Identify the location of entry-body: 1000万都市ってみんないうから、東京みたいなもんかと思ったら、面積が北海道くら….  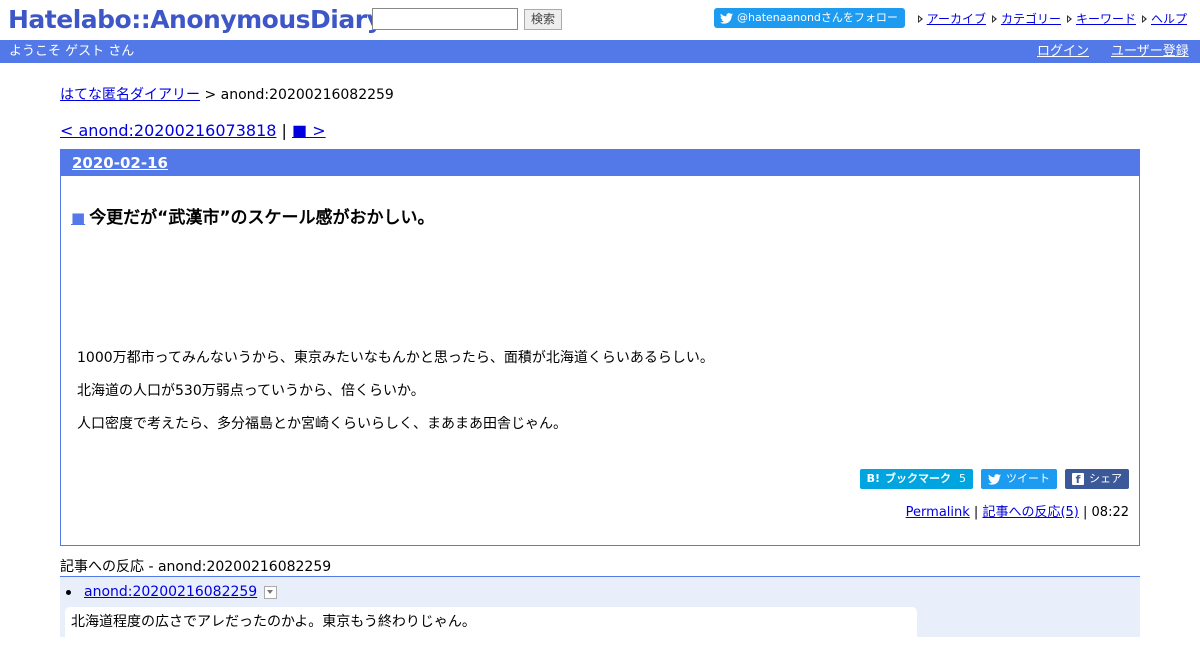
(395, 398).